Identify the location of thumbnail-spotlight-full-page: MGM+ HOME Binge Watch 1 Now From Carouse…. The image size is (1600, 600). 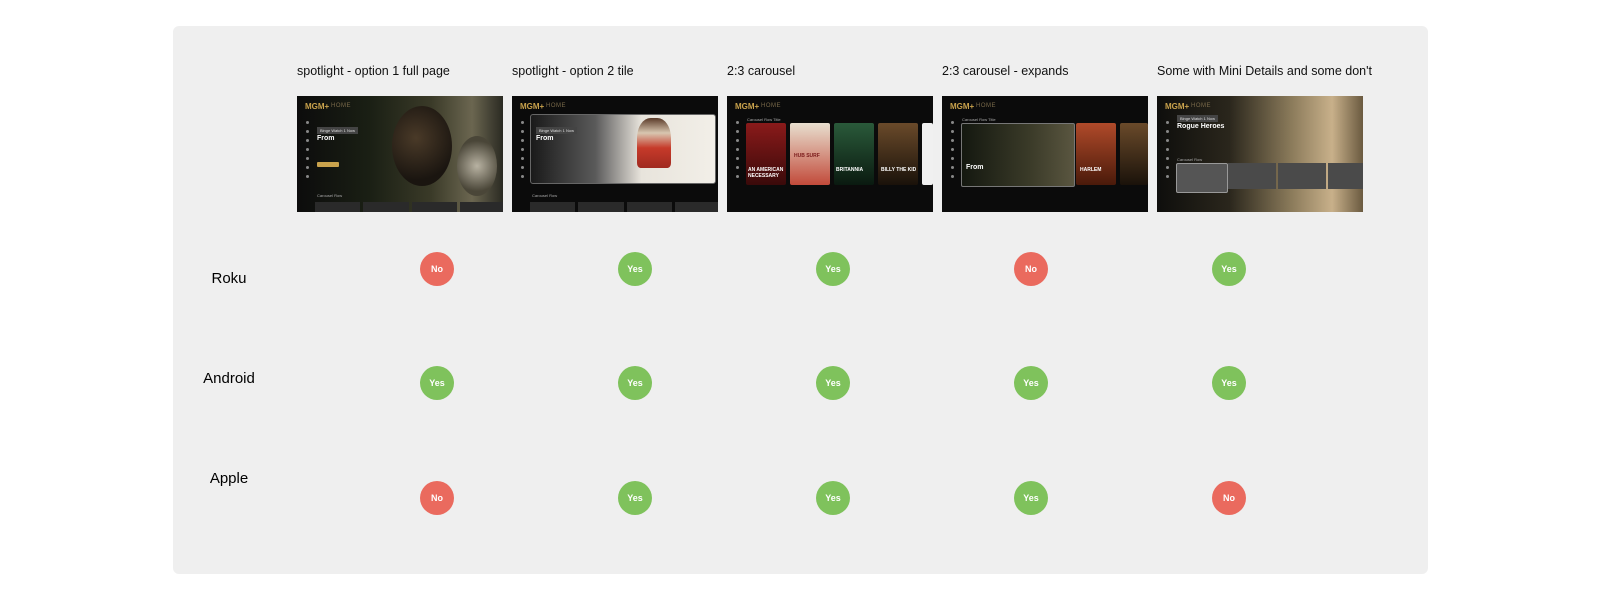
(400, 154).